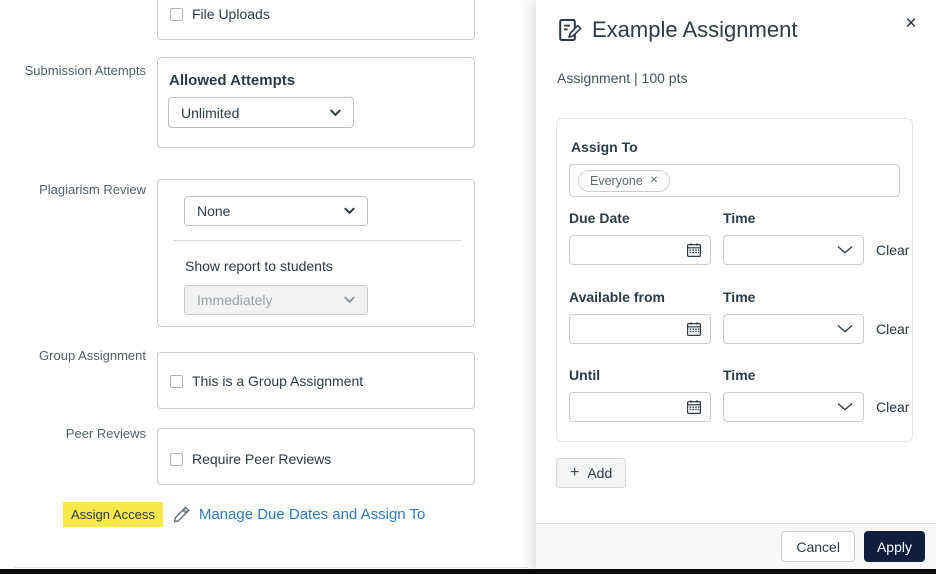 The image size is (936, 574). What do you see at coordinates (892, 250) in the screenshot?
I see `due-clear-button: Clear` at bounding box center [892, 250].